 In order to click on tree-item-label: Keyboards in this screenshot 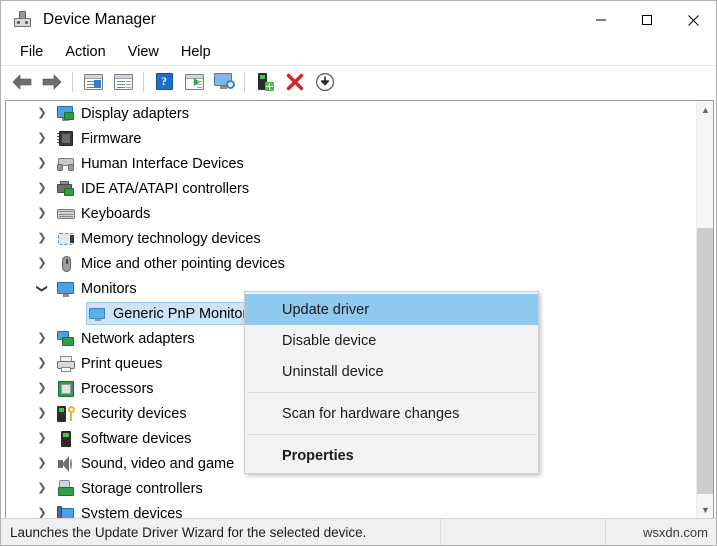, I will do `click(116, 213)`.